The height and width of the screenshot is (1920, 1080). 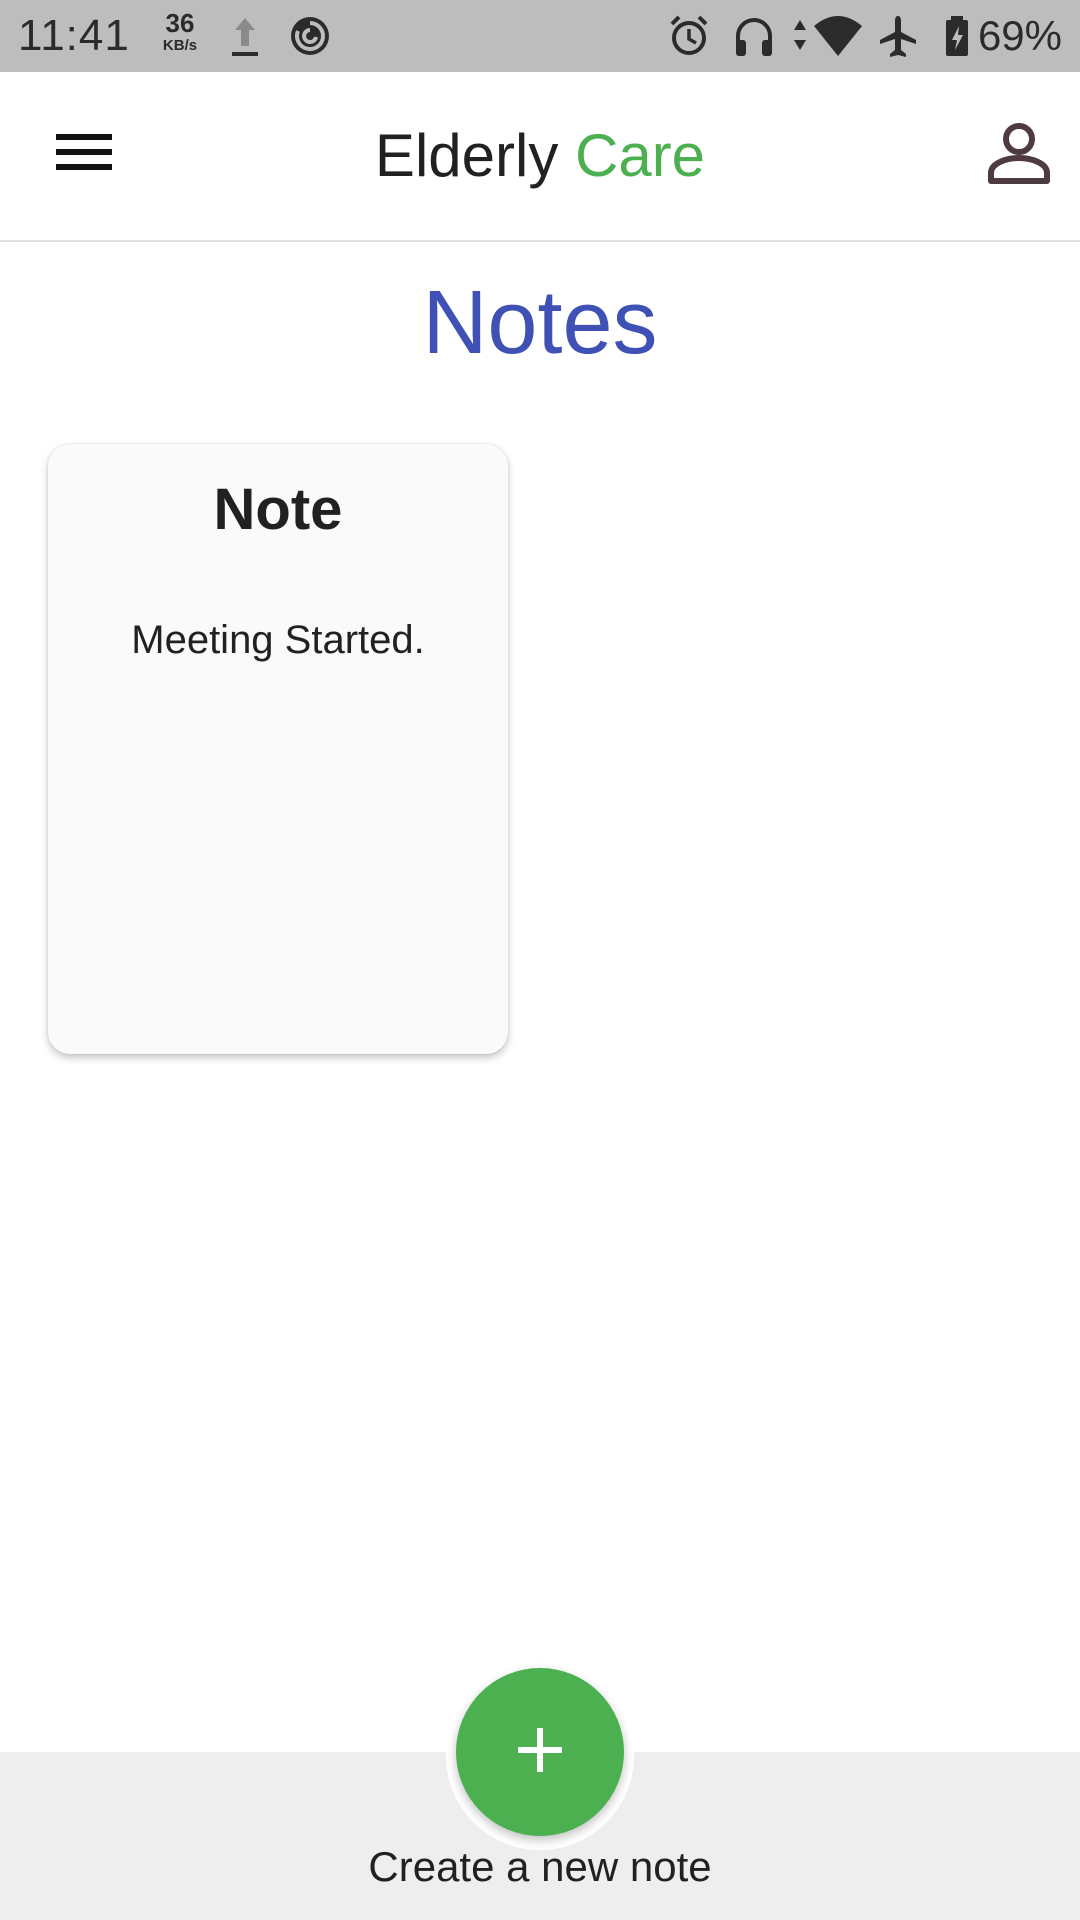 I want to click on sync-app-icon, so click(x=310, y=38).